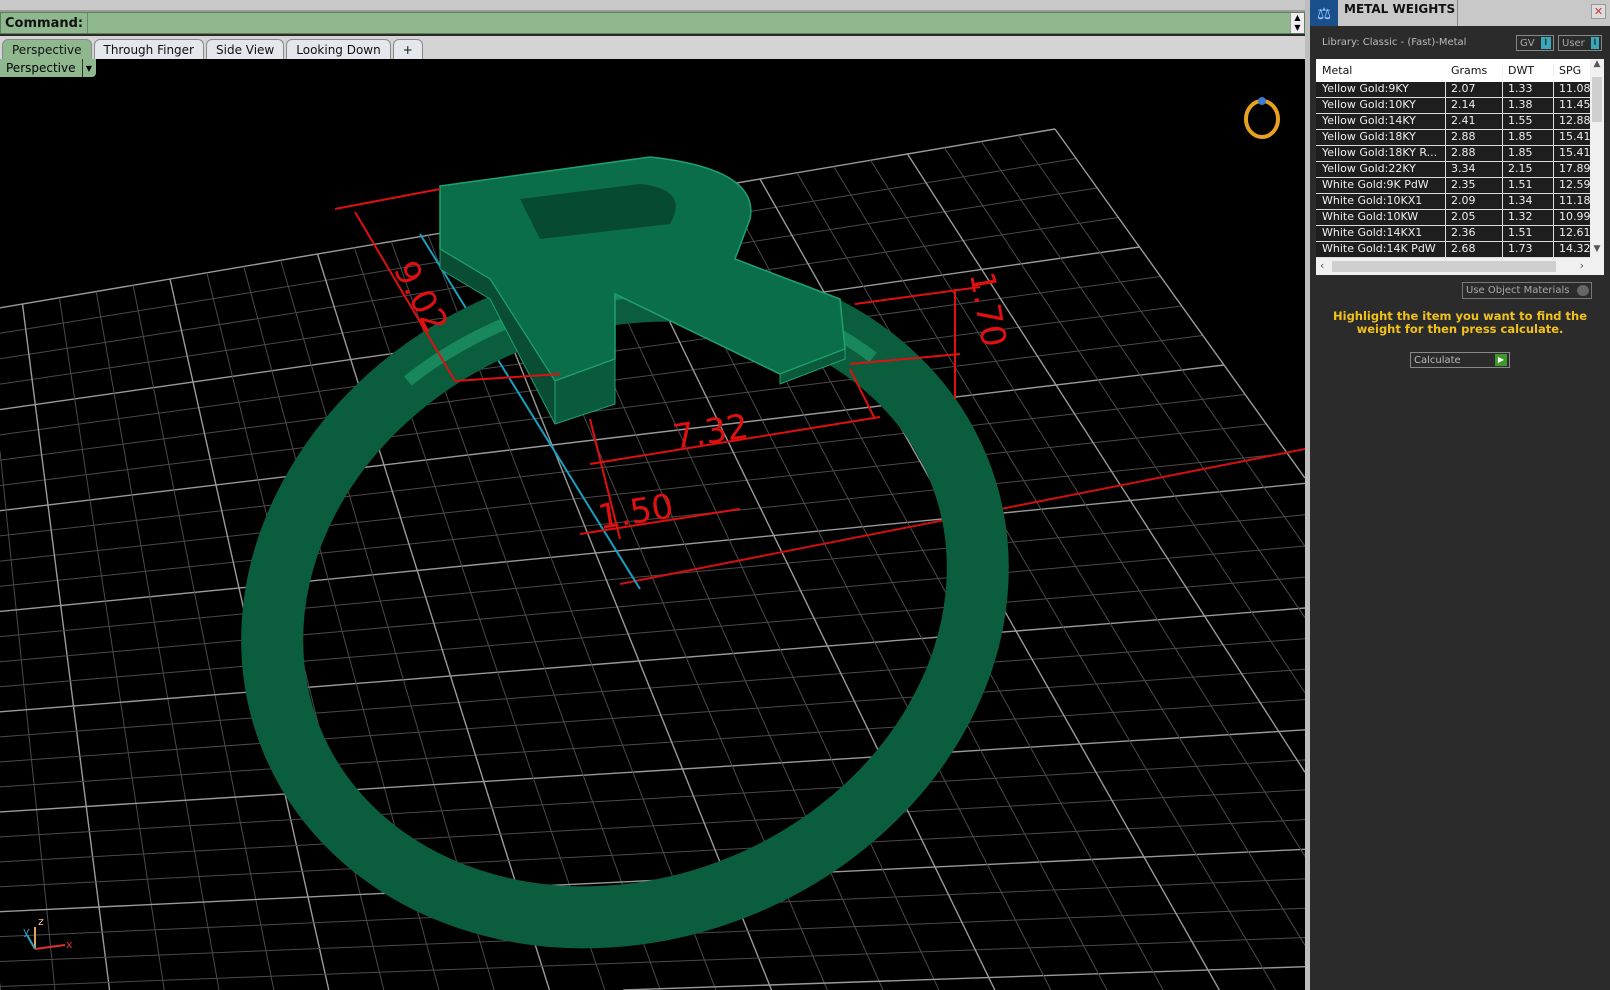 The image size is (1610, 990). What do you see at coordinates (1572, 70) in the screenshot?
I see `column-spg: SPG` at bounding box center [1572, 70].